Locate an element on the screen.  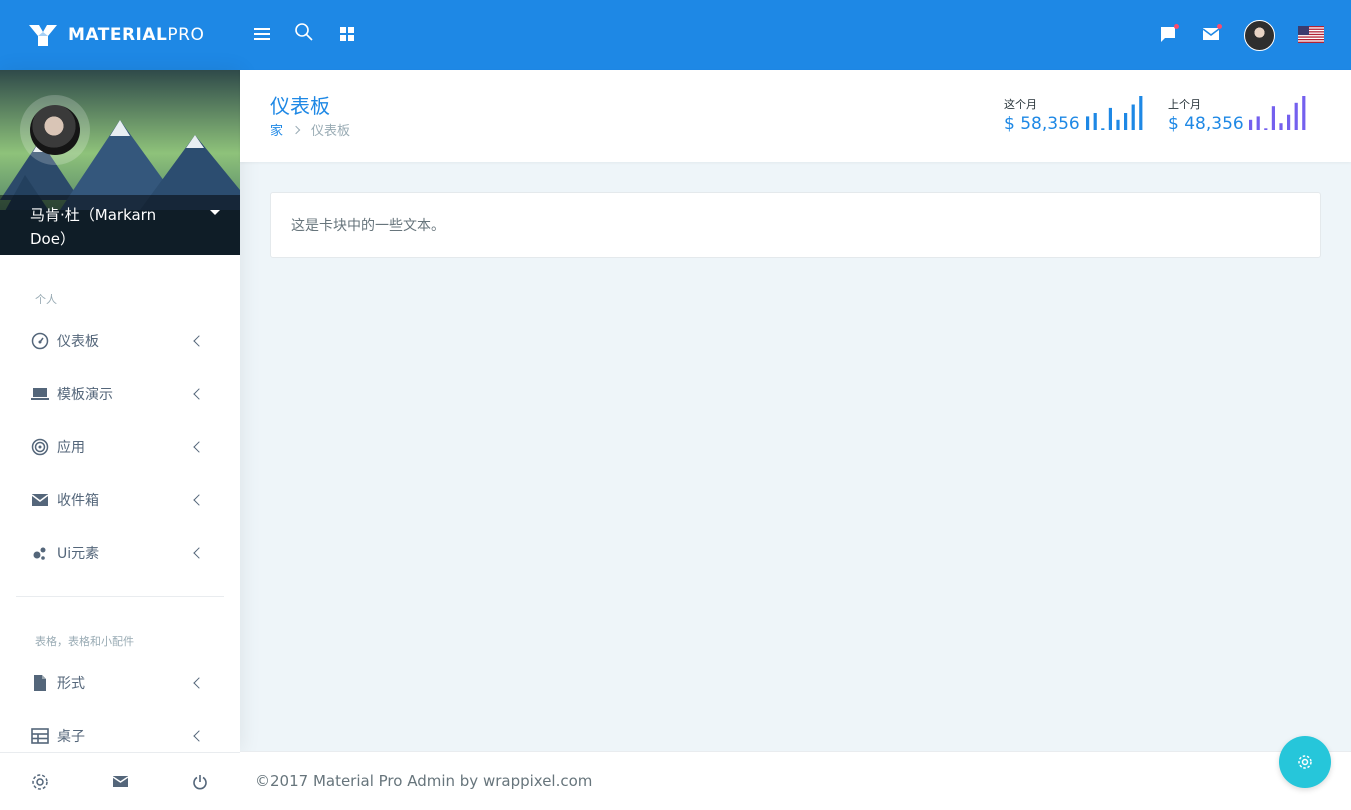
topbar is located at coordinates (795, 35).